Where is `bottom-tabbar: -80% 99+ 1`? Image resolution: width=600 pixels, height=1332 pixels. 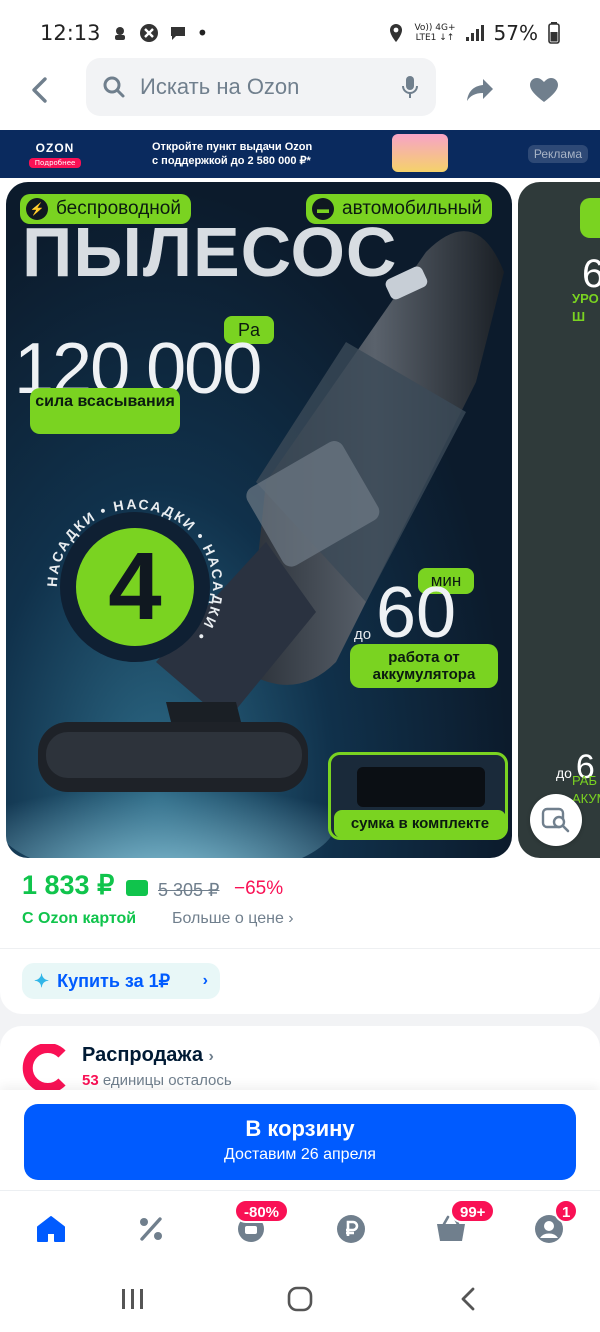
bottom-tabbar: -80% 99+ 1 is located at coordinates (300, 1228).